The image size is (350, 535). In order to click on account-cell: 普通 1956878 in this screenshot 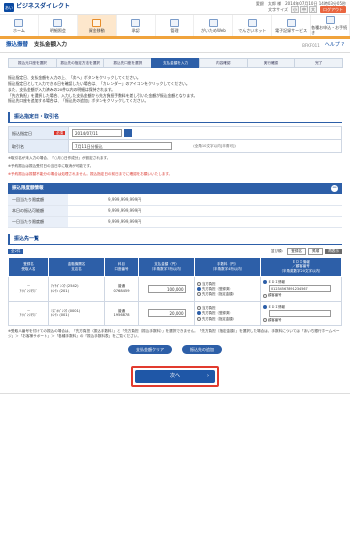, I will do `click(121, 313)`.